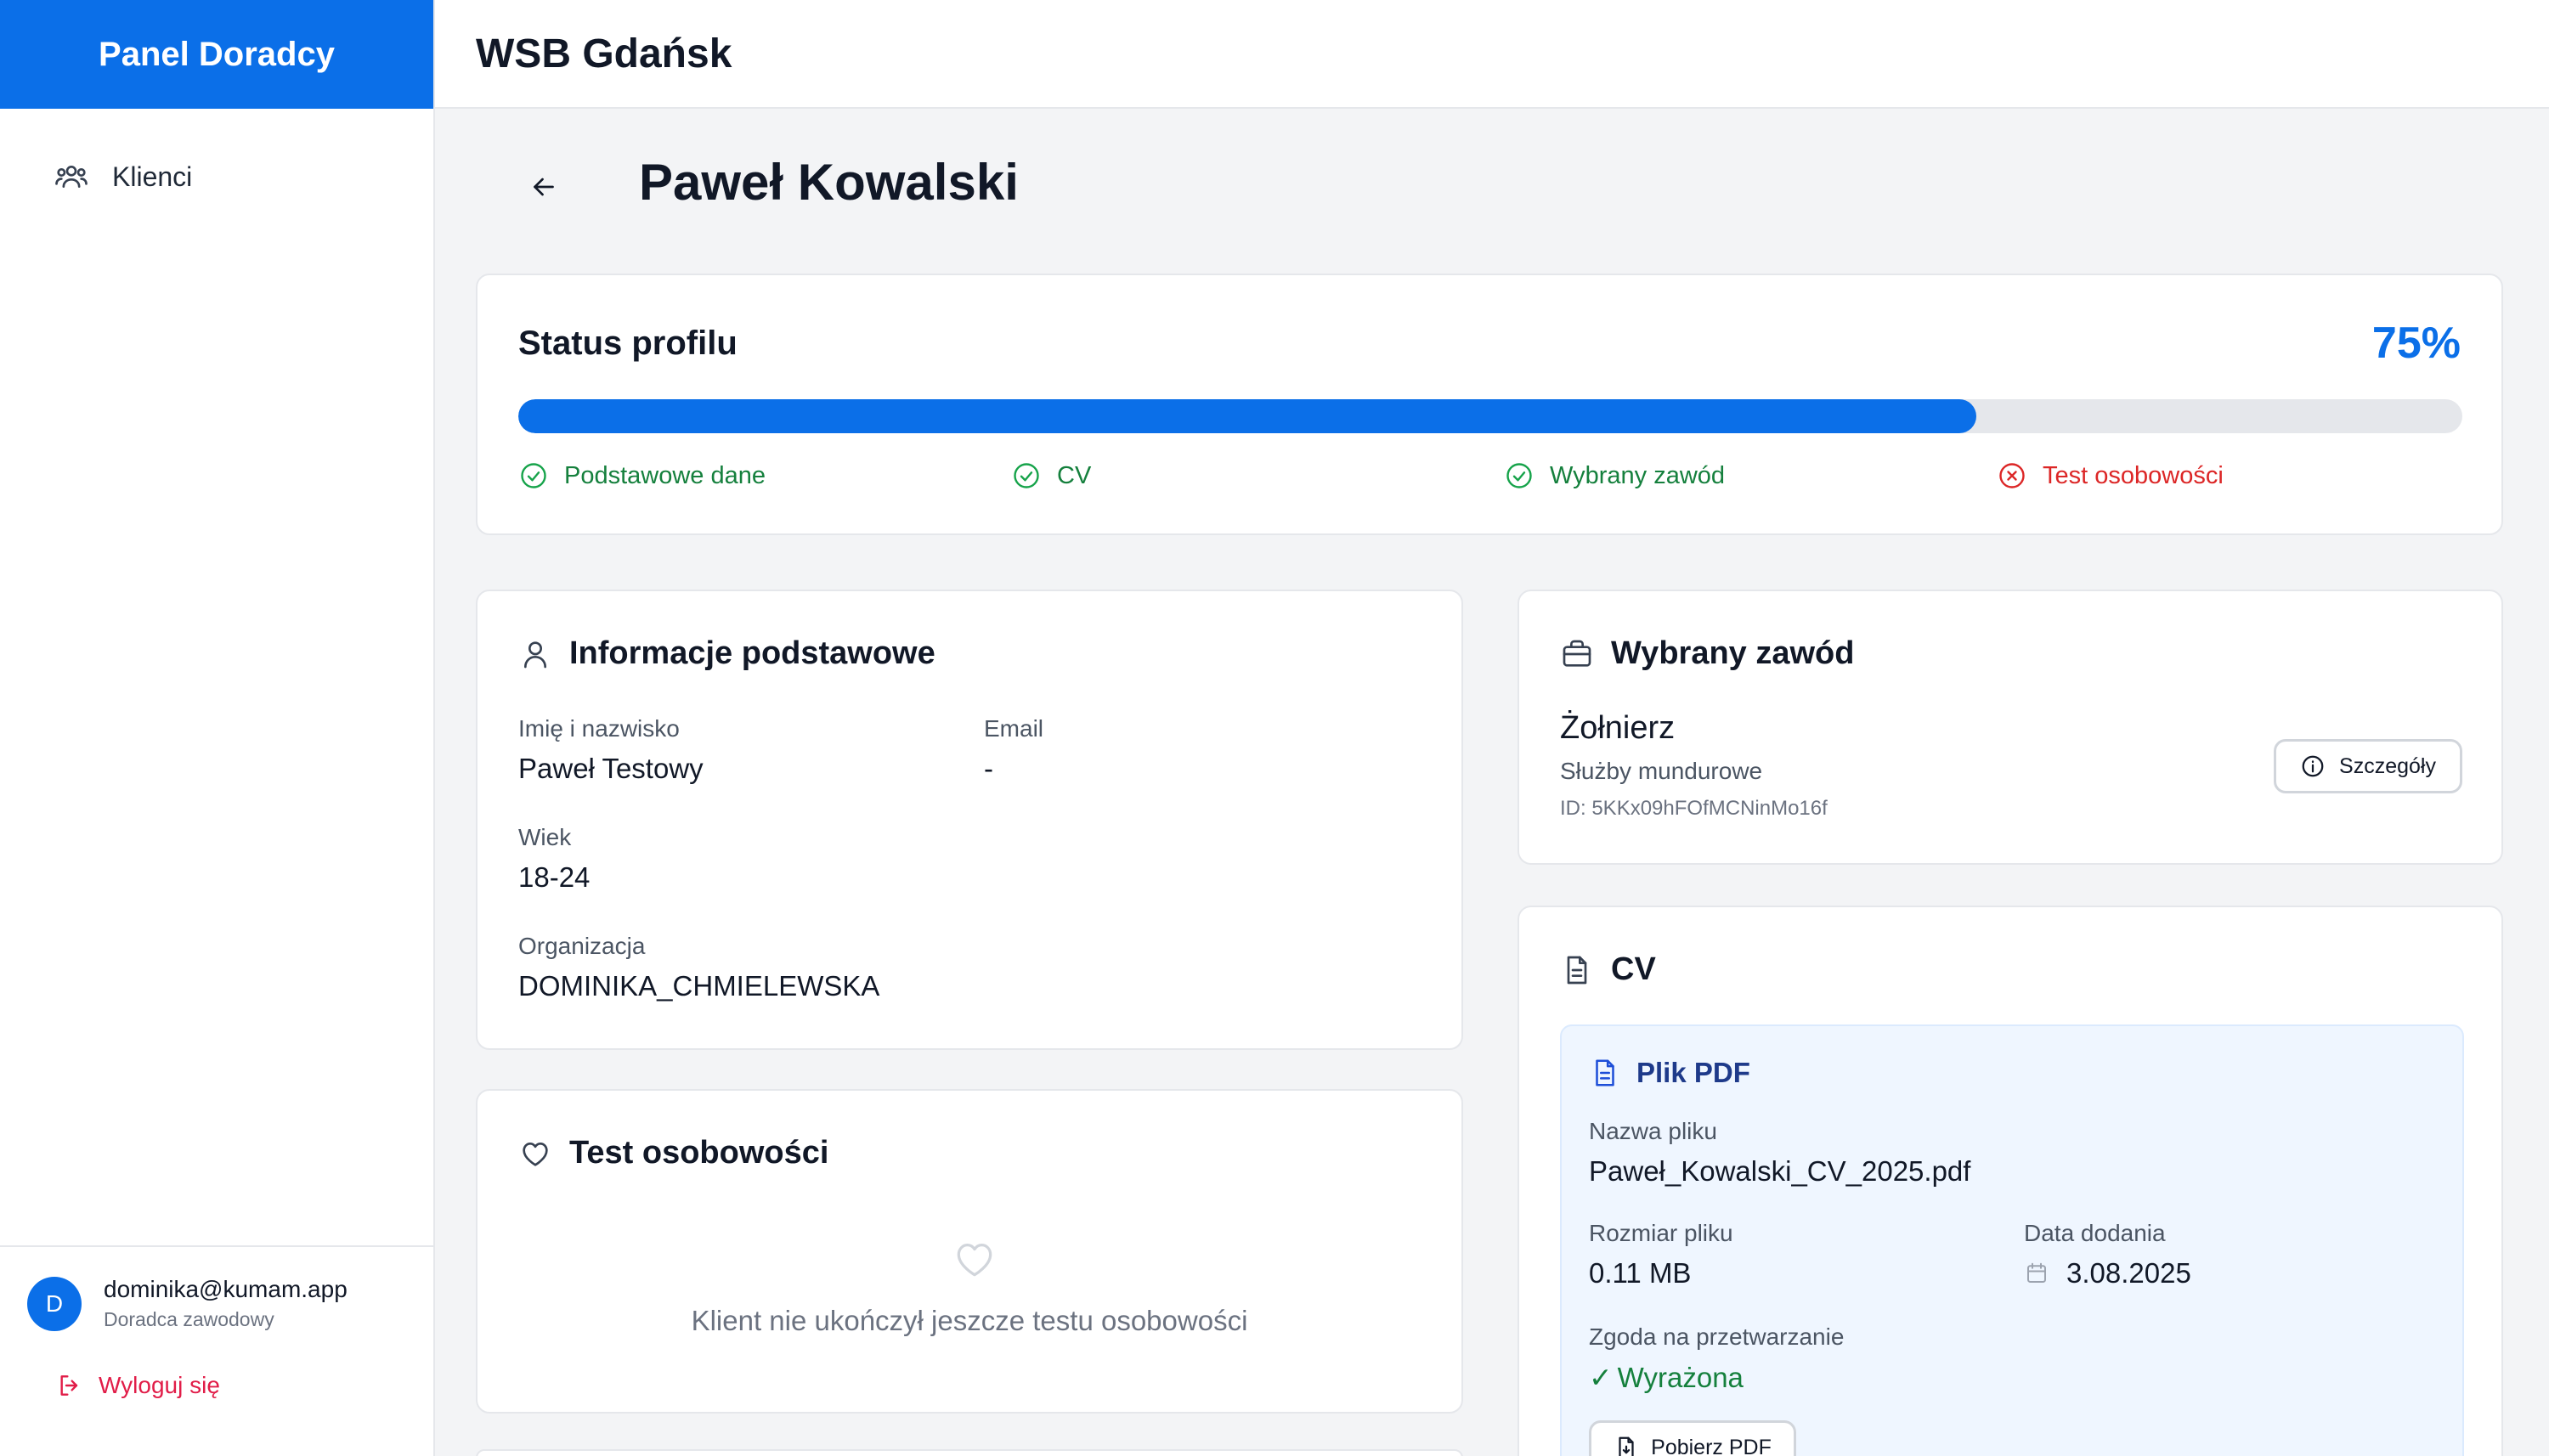 This screenshot has width=2549, height=1456. Describe the element at coordinates (1014, 729) in the screenshot. I see `email-label: Email` at that location.